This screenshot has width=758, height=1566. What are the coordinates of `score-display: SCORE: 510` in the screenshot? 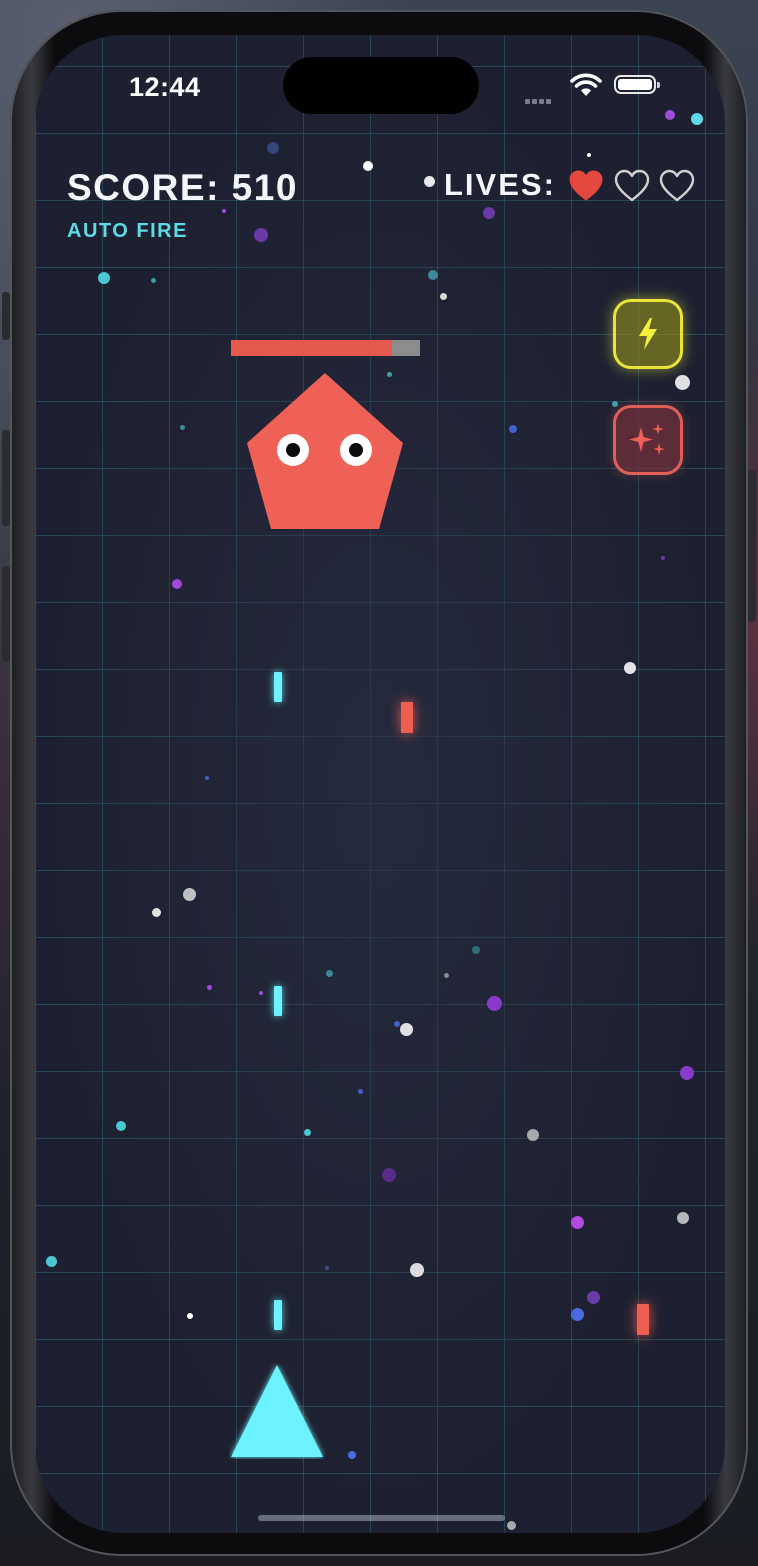 It's located at (182, 187).